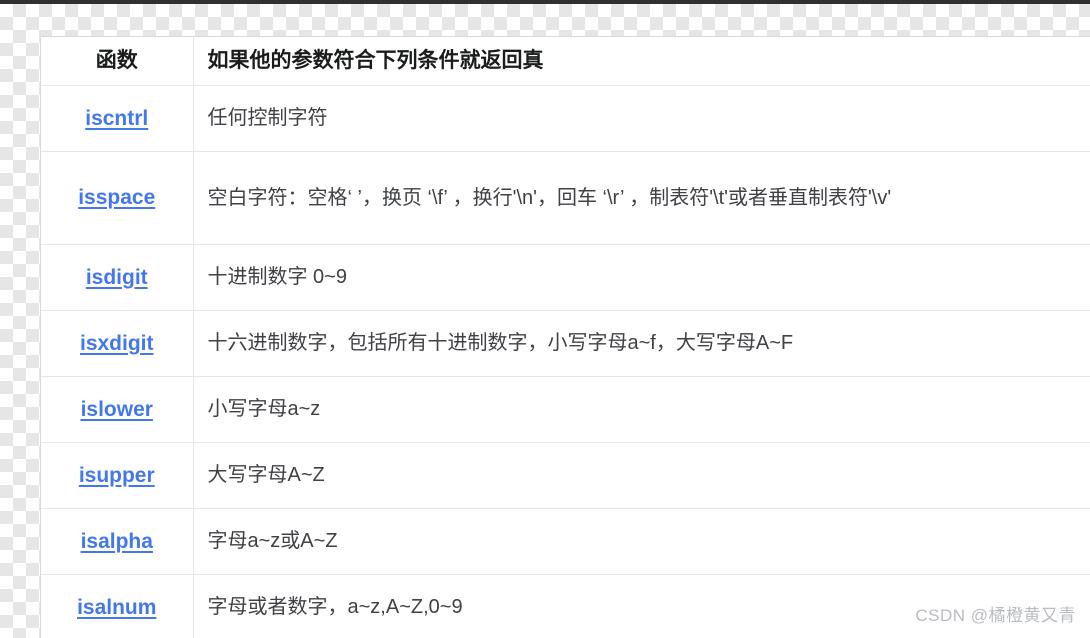  I want to click on table-row: isdigit 十进制数字 0~9, so click(565, 277).